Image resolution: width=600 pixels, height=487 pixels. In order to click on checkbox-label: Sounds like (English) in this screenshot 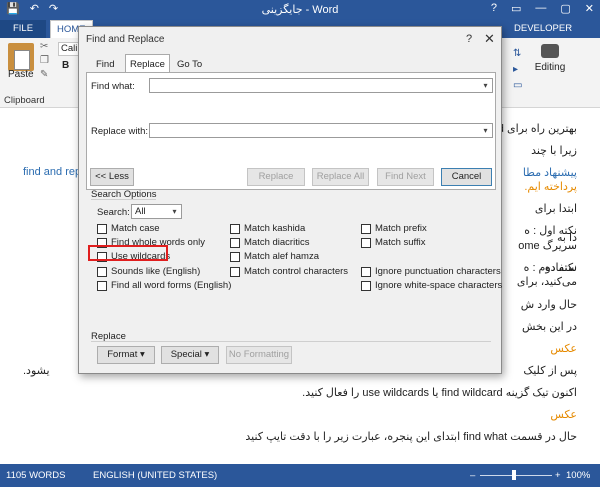, I will do `click(156, 271)`.